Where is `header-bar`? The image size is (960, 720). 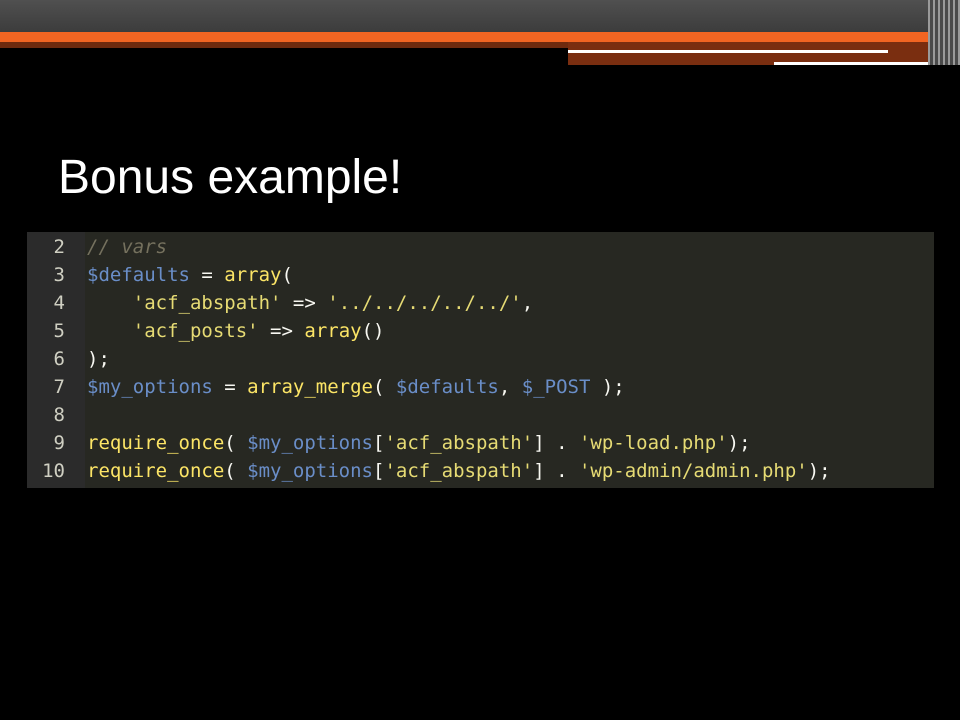
header-bar is located at coordinates (480, 16).